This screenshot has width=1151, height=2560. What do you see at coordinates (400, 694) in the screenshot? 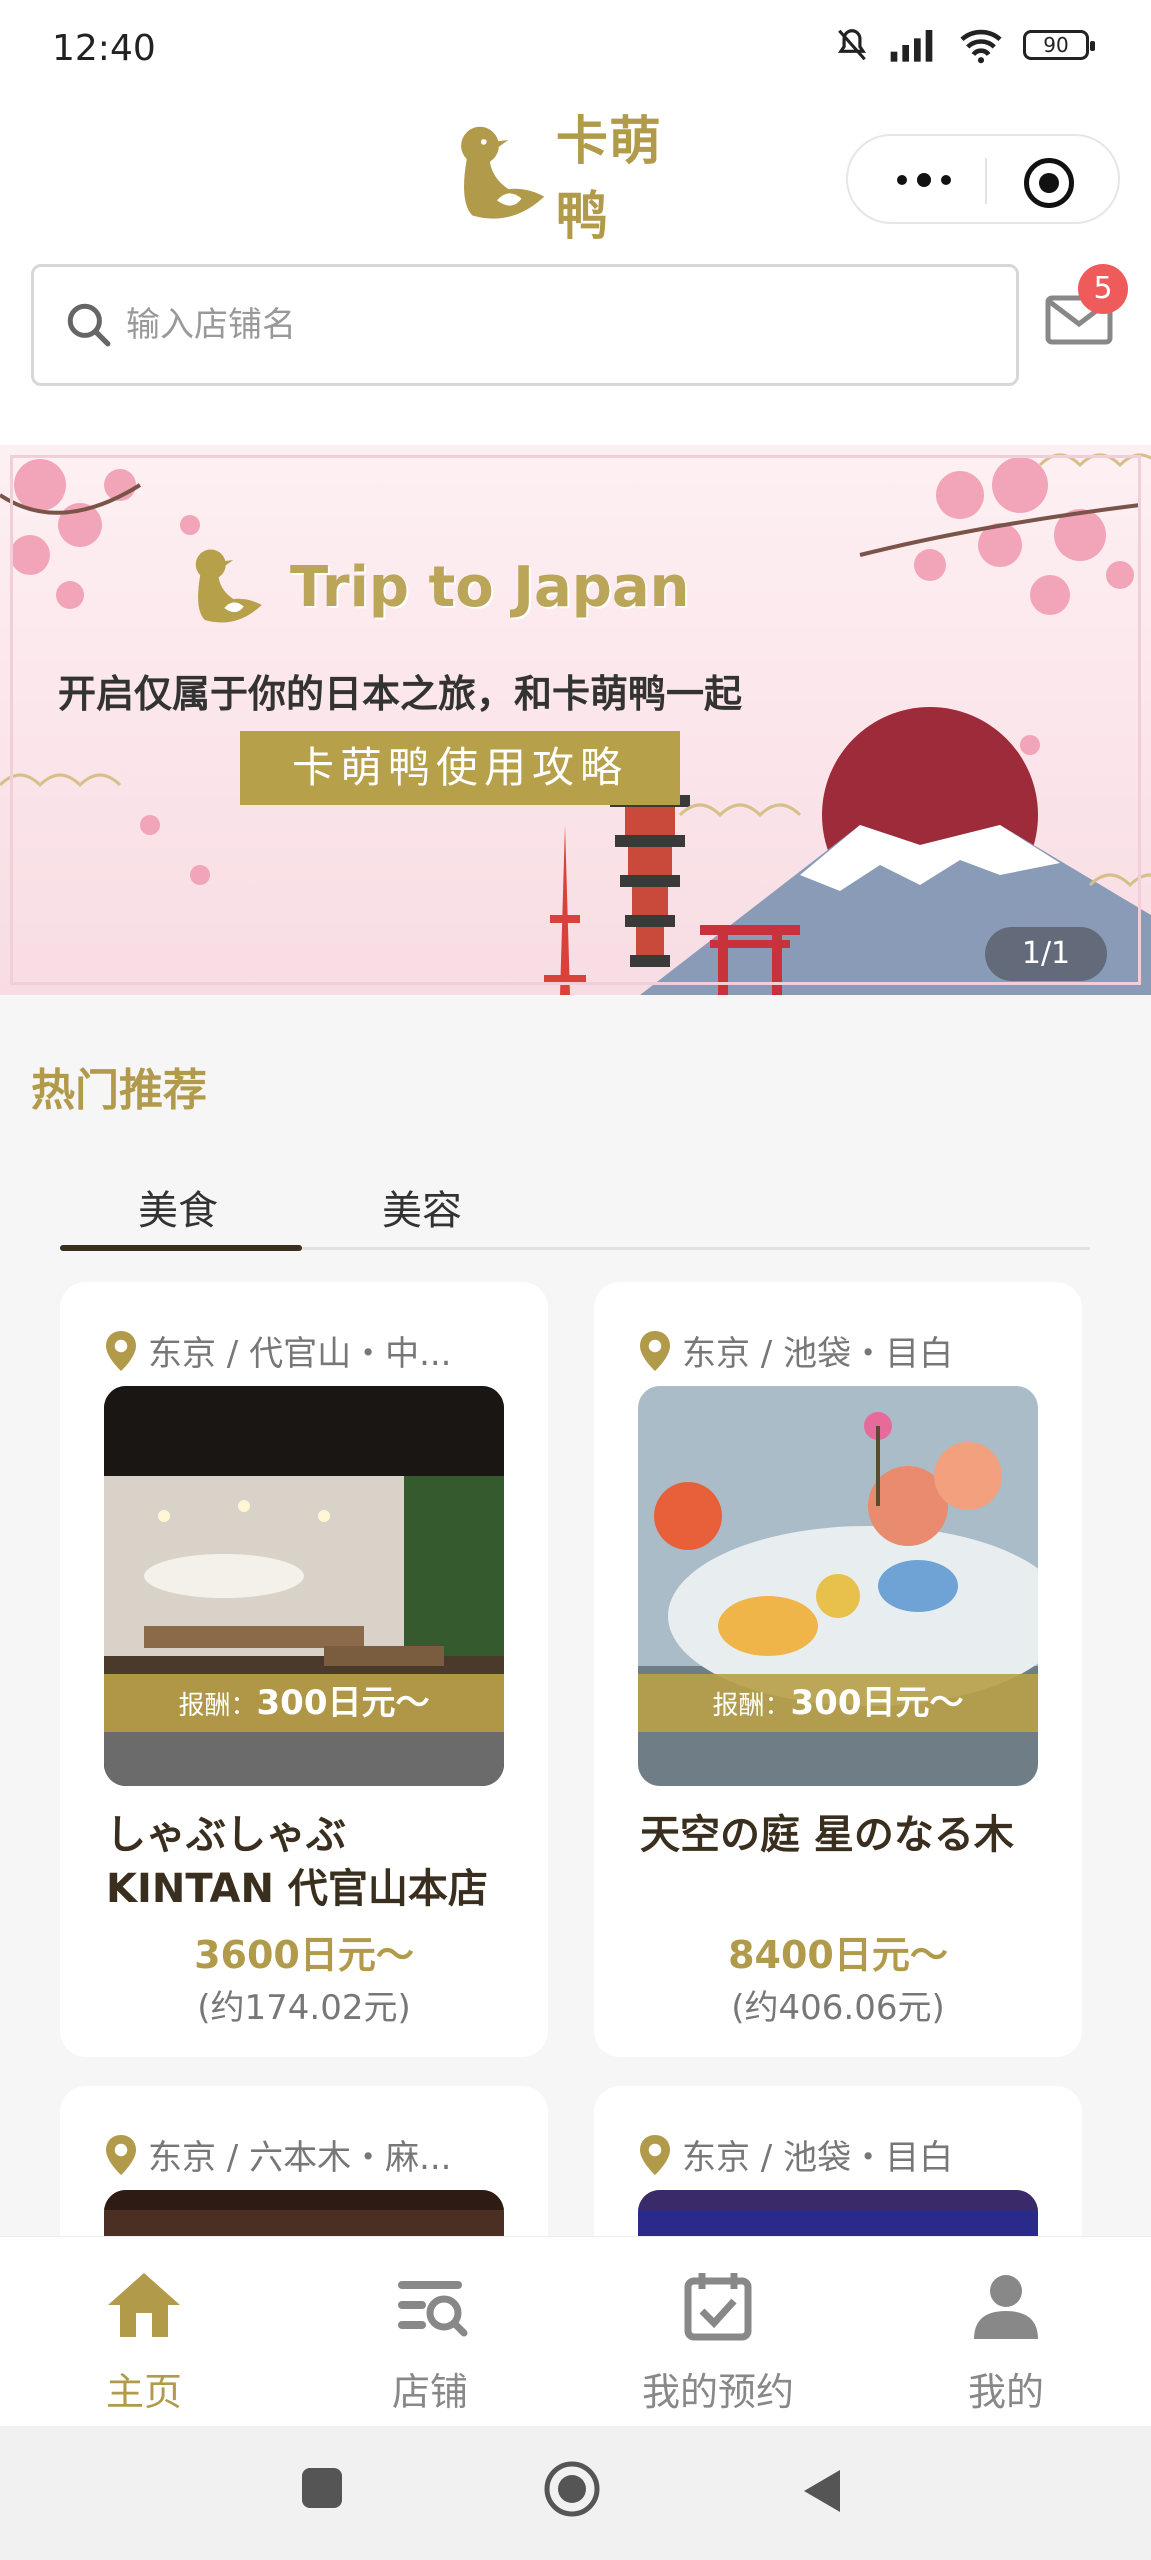
I see `banner-subtitle: 开启仅属于你的日本之旅，和卡萌鸭一起` at bounding box center [400, 694].